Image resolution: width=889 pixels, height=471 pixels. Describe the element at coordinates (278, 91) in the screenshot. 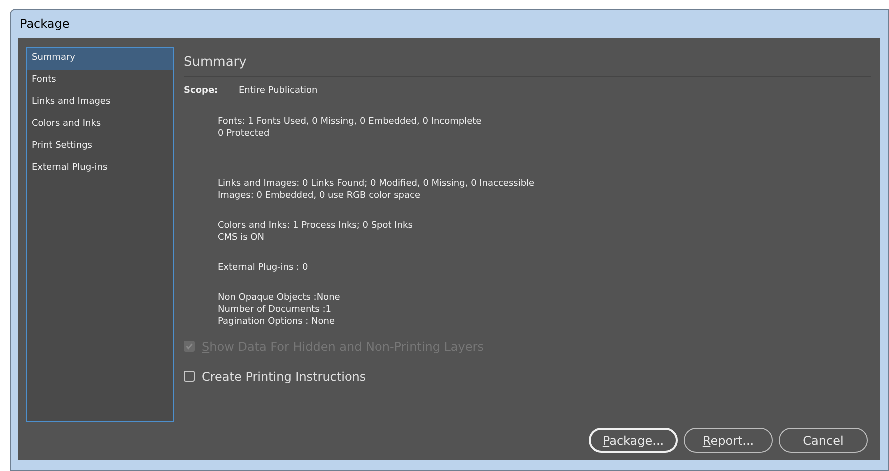

I see `scope-value: Entire Publication` at that location.